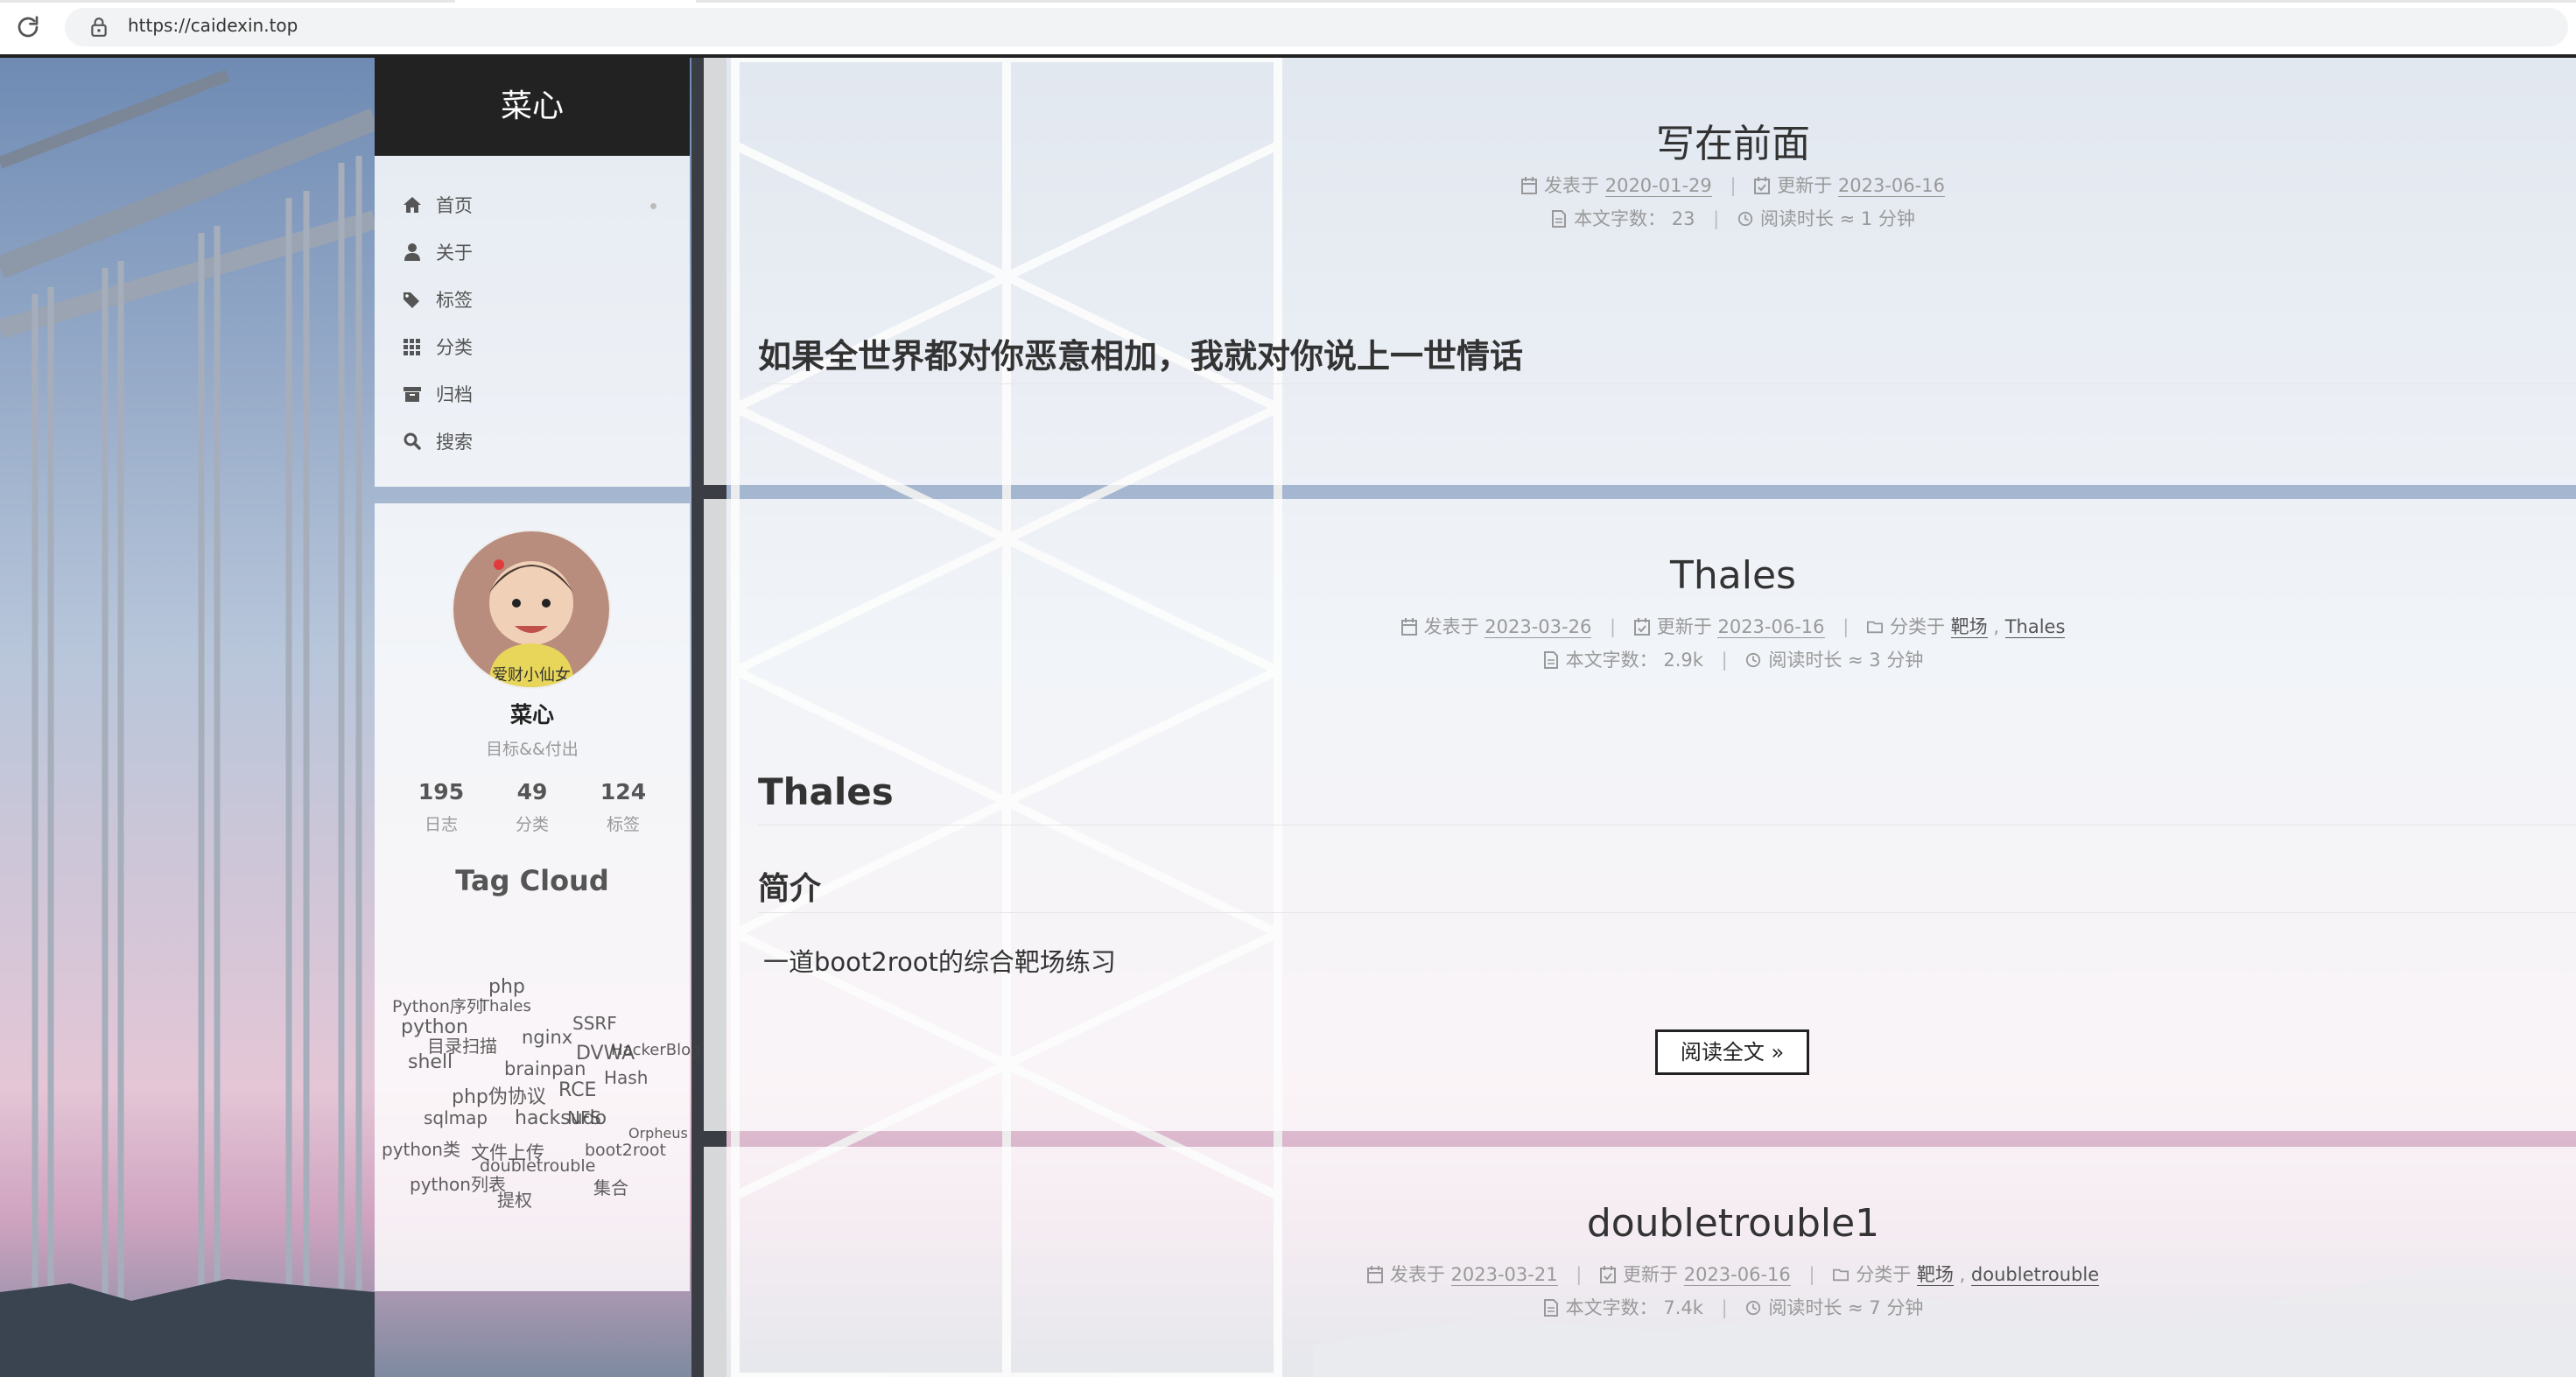 This screenshot has height=1377, width=2576. Describe the element at coordinates (577, 1090) in the screenshot. I see `tag-link: RCE` at that location.